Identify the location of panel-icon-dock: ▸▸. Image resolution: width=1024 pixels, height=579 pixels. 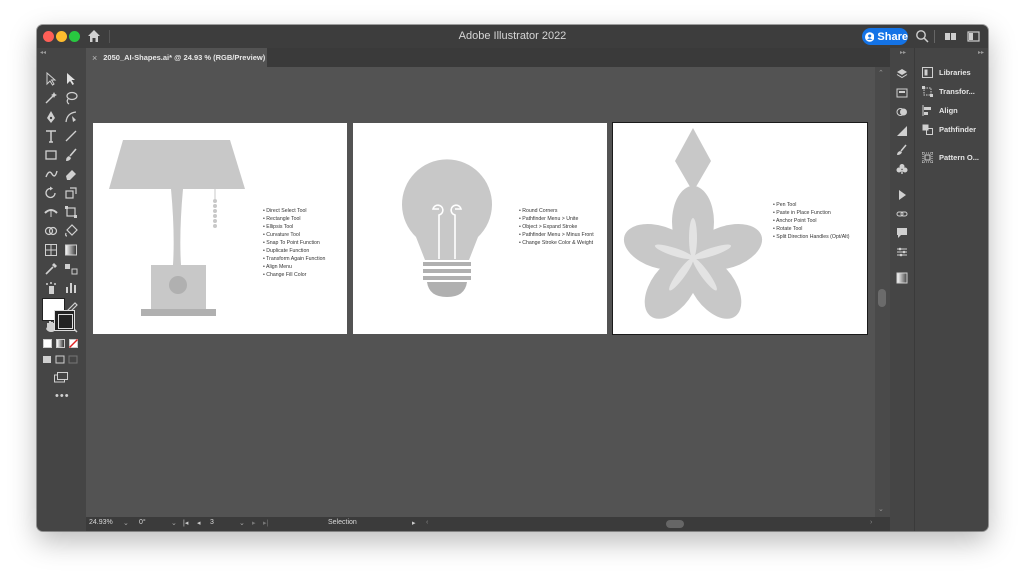
(902, 289).